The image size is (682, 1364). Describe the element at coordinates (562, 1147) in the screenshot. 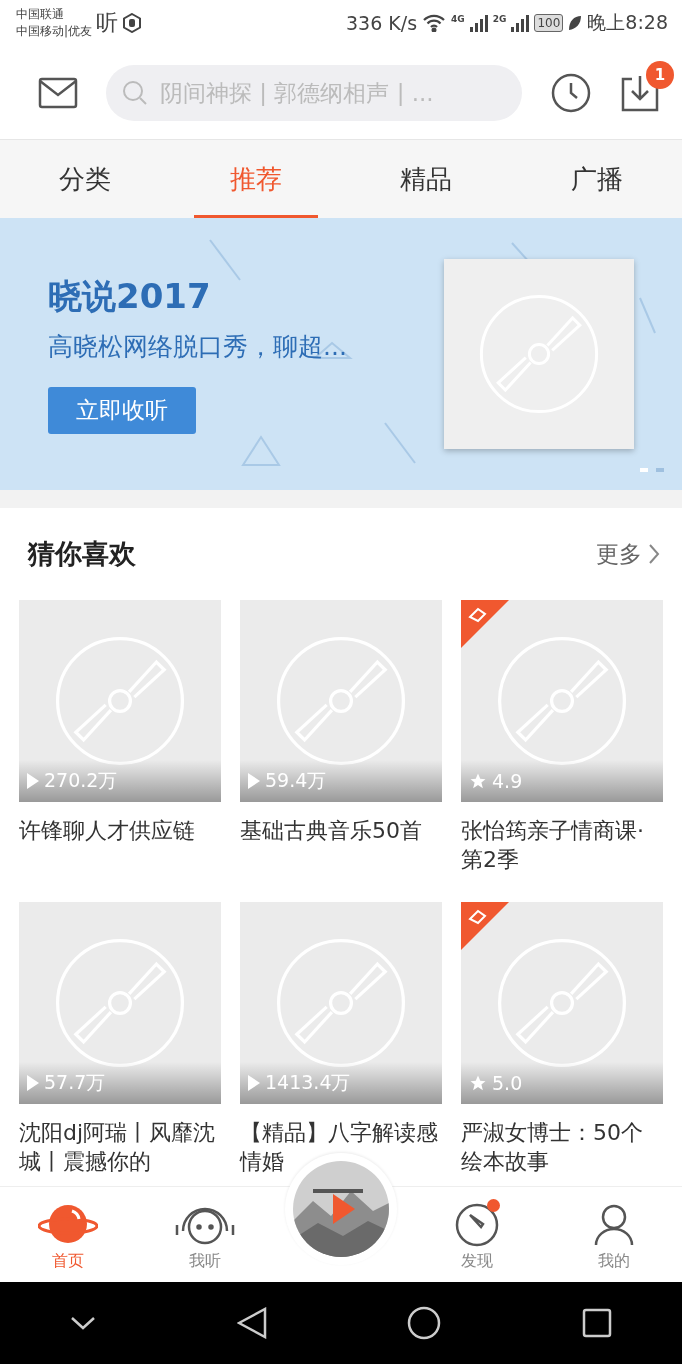

I see `album-title: 严淑女博士：50个绘本故事` at that location.